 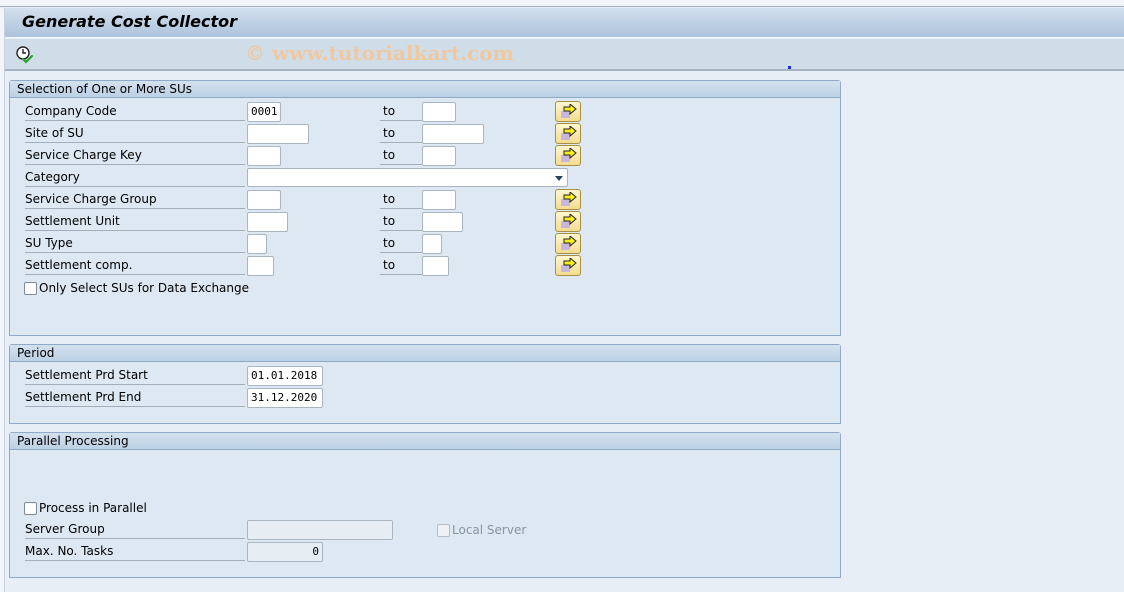 I want to click on su-type-to-input, so click(x=432, y=244).